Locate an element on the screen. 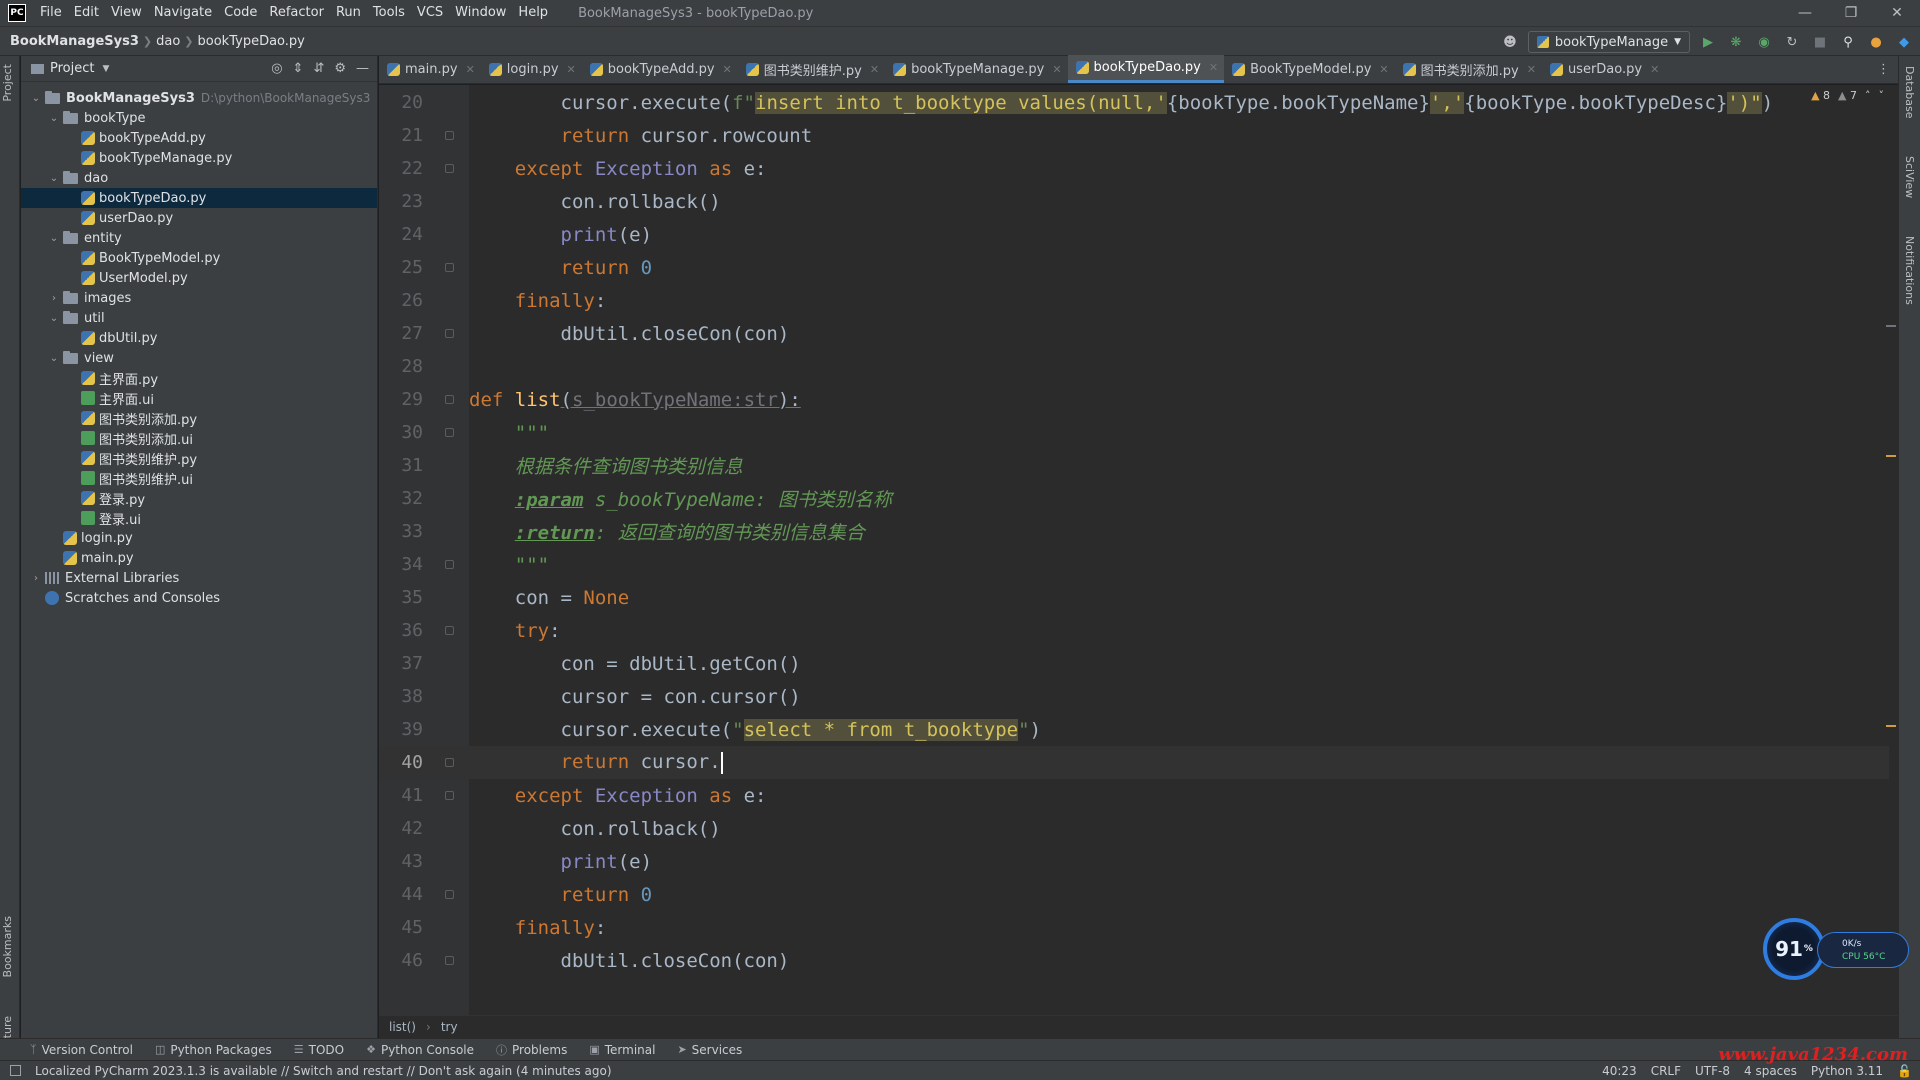 The height and width of the screenshot is (1080, 1920). indent-setting: 4 spaces is located at coordinates (1770, 1071).